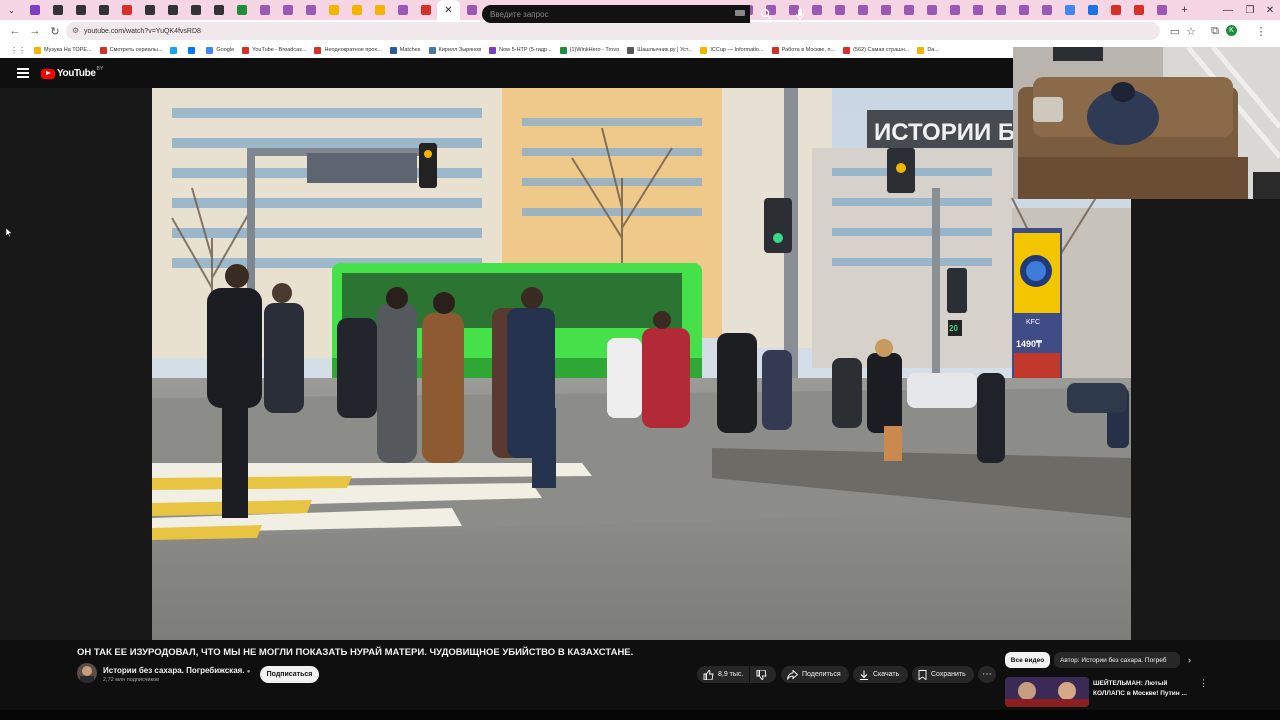 This screenshot has height=720, width=1280. Describe the element at coordinates (763, 674) in the screenshot. I see `dislike-button` at that location.